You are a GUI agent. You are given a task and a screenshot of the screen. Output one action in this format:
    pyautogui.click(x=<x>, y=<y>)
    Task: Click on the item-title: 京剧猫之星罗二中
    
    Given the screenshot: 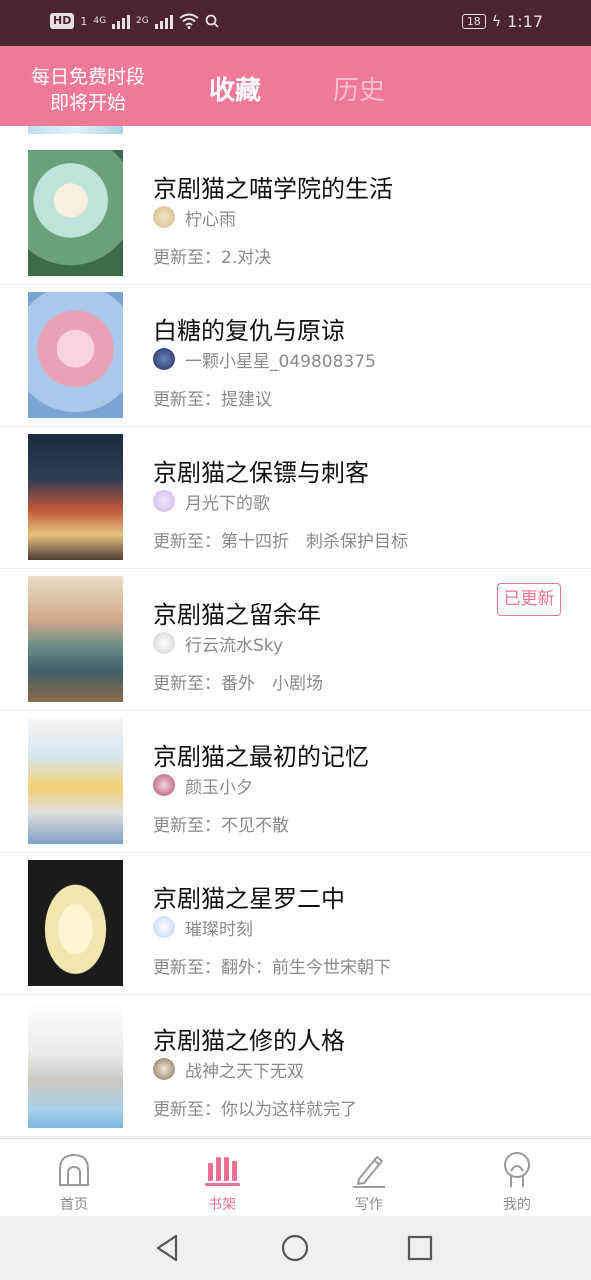 What is the action you would take?
    pyautogui.click(x=249, y=899)
    